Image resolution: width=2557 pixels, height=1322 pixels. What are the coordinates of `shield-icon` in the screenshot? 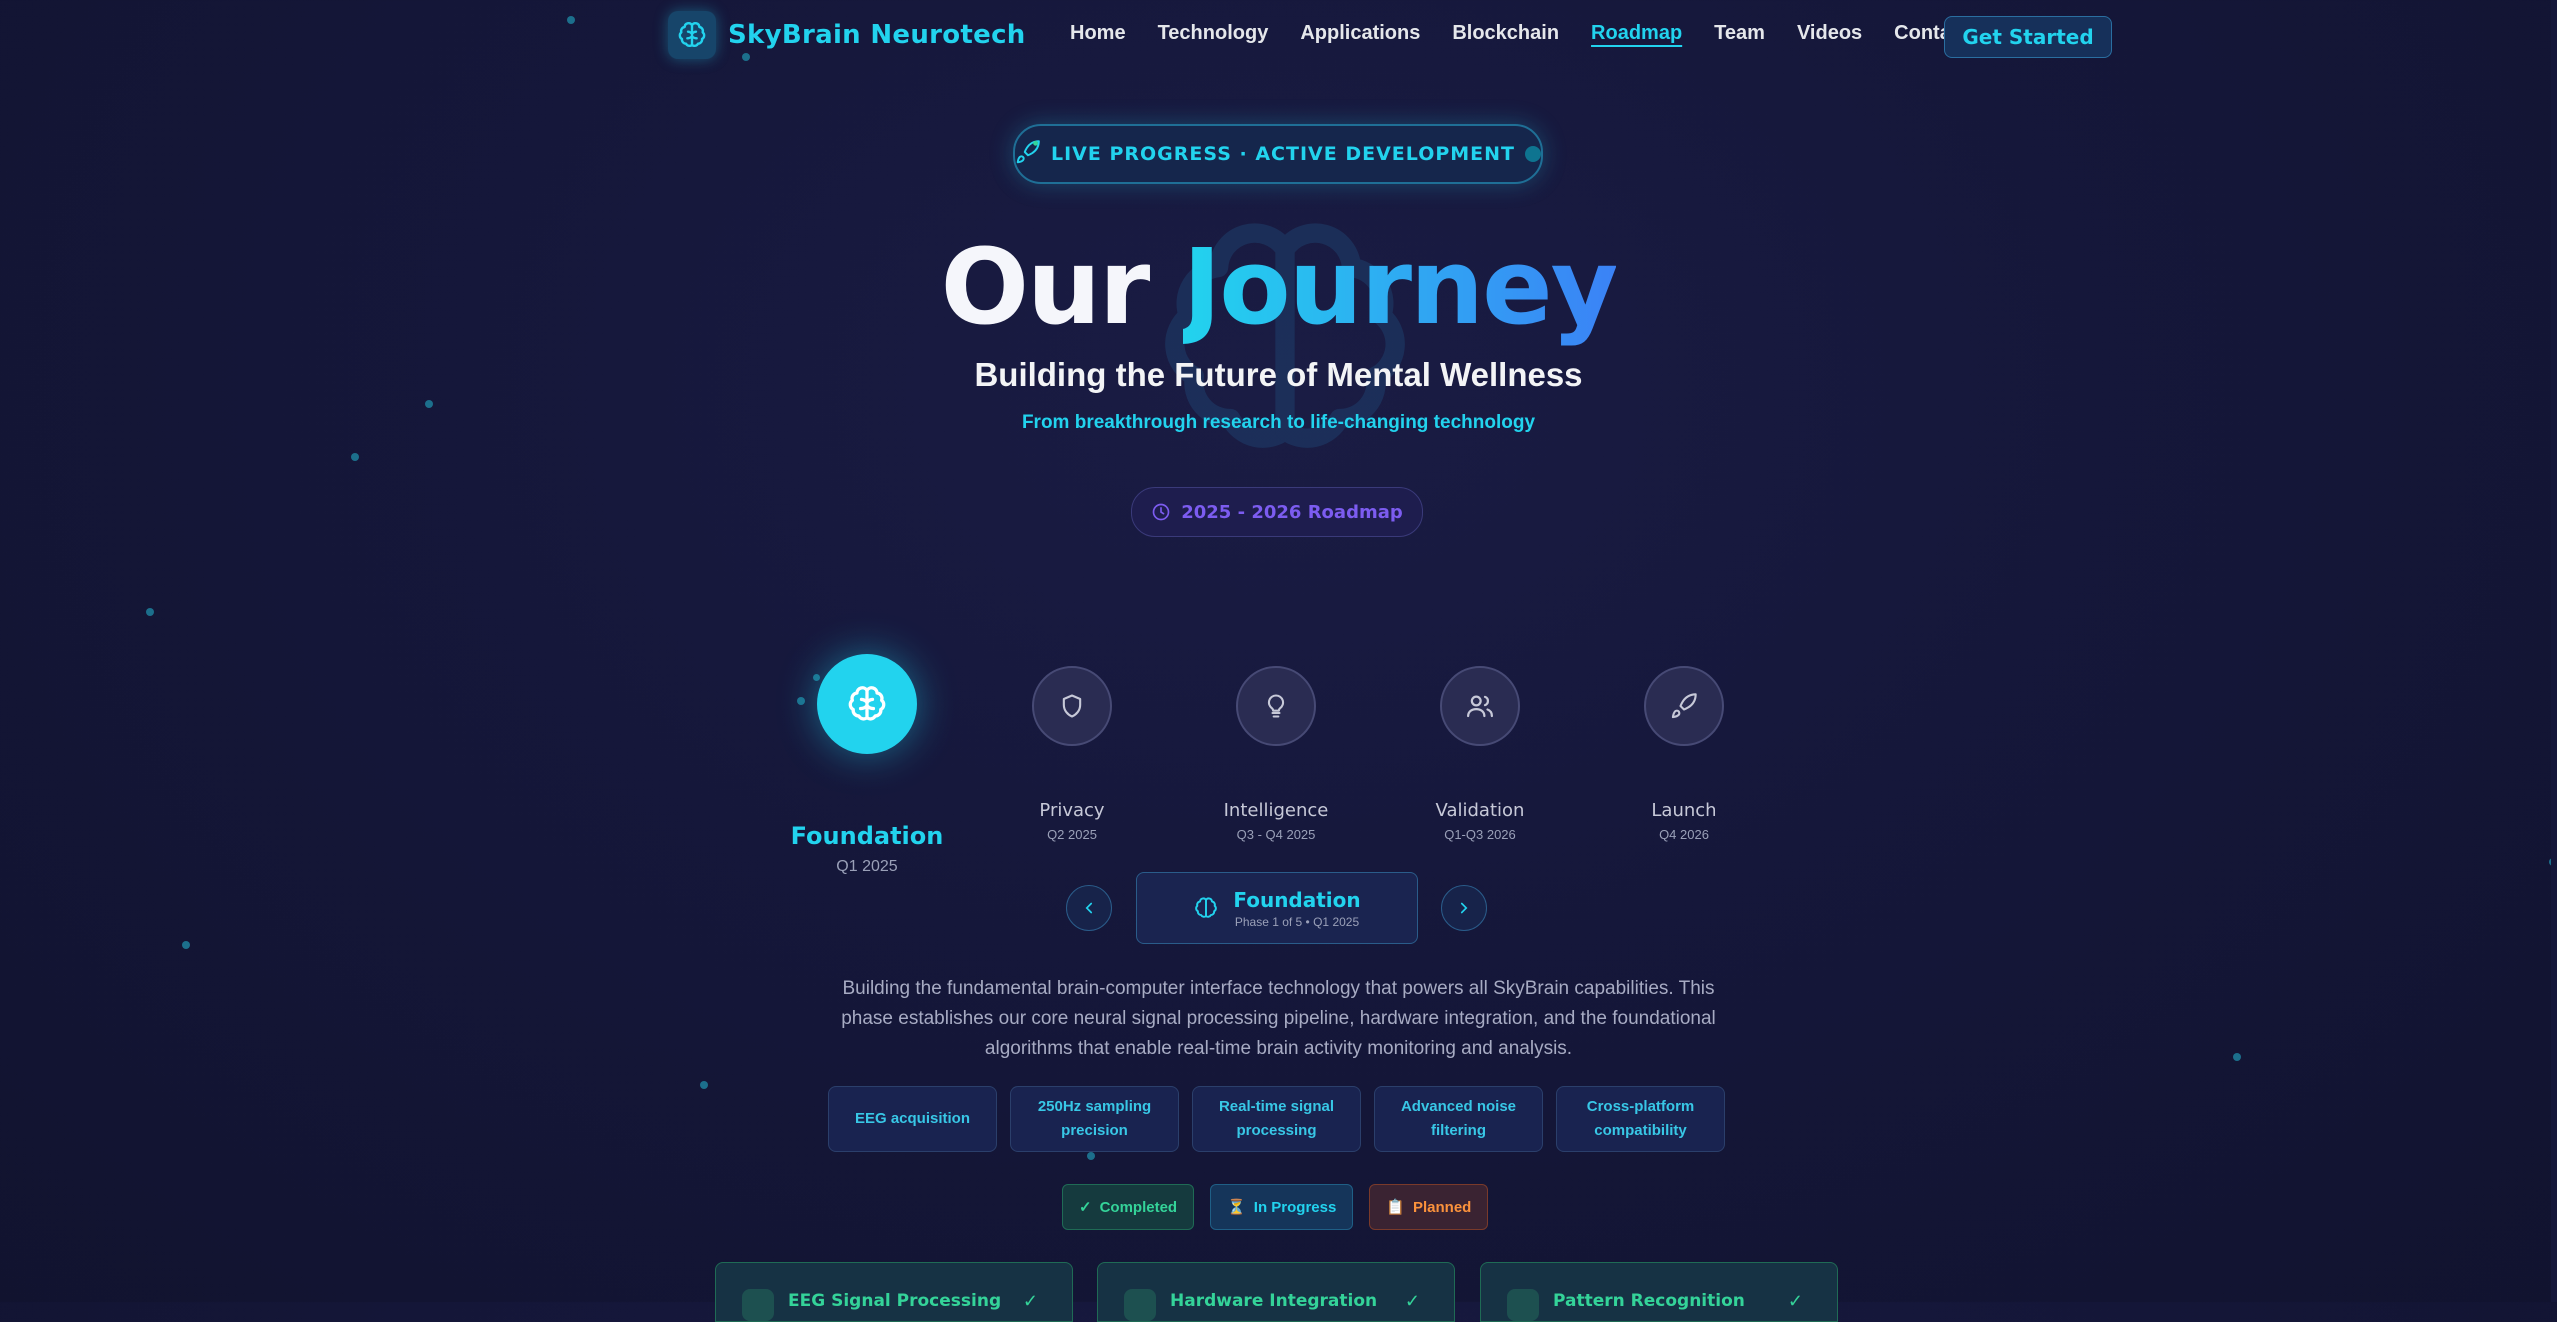 It's located at (1072, 706).